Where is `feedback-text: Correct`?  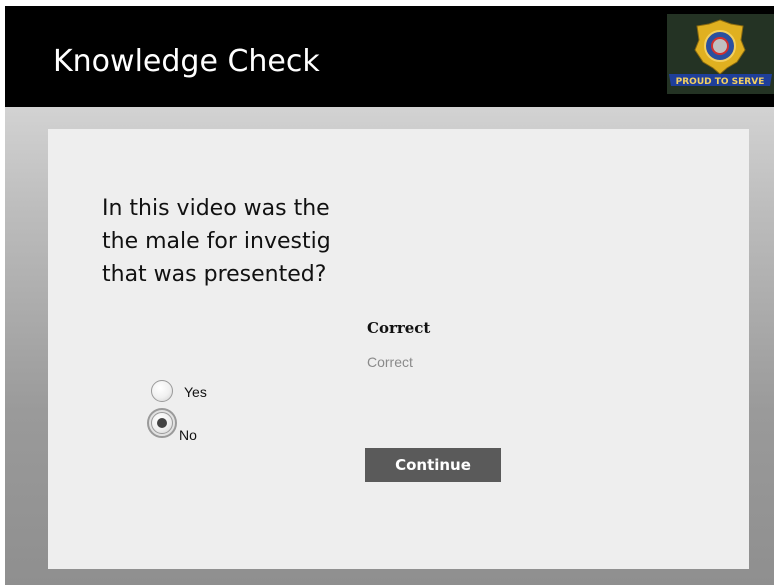 feedback-text: Correct is located at coordinates (390, 362).